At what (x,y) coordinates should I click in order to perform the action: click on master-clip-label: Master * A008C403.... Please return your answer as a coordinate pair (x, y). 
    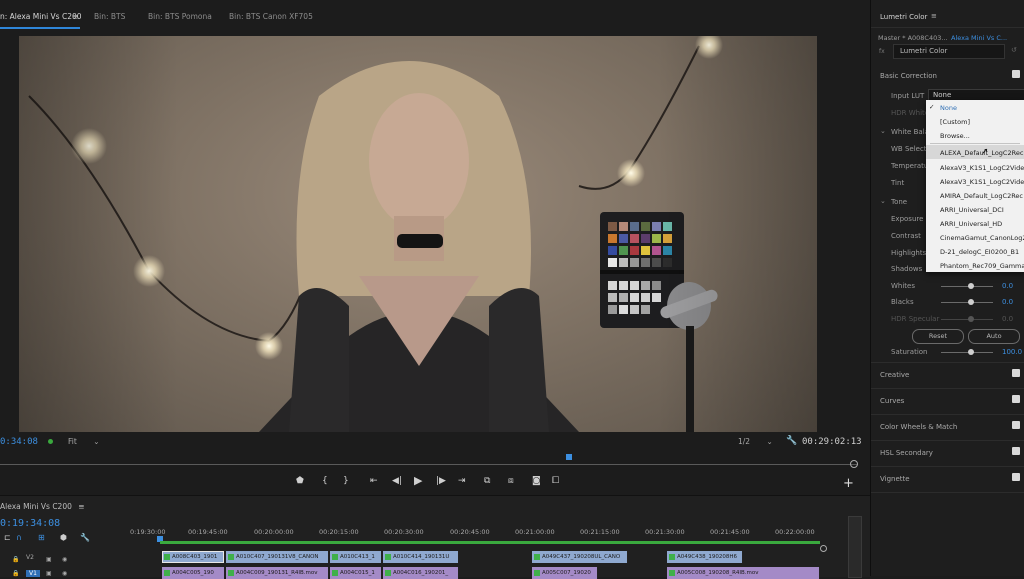
    Looking at the image, I should click on (913, 38).